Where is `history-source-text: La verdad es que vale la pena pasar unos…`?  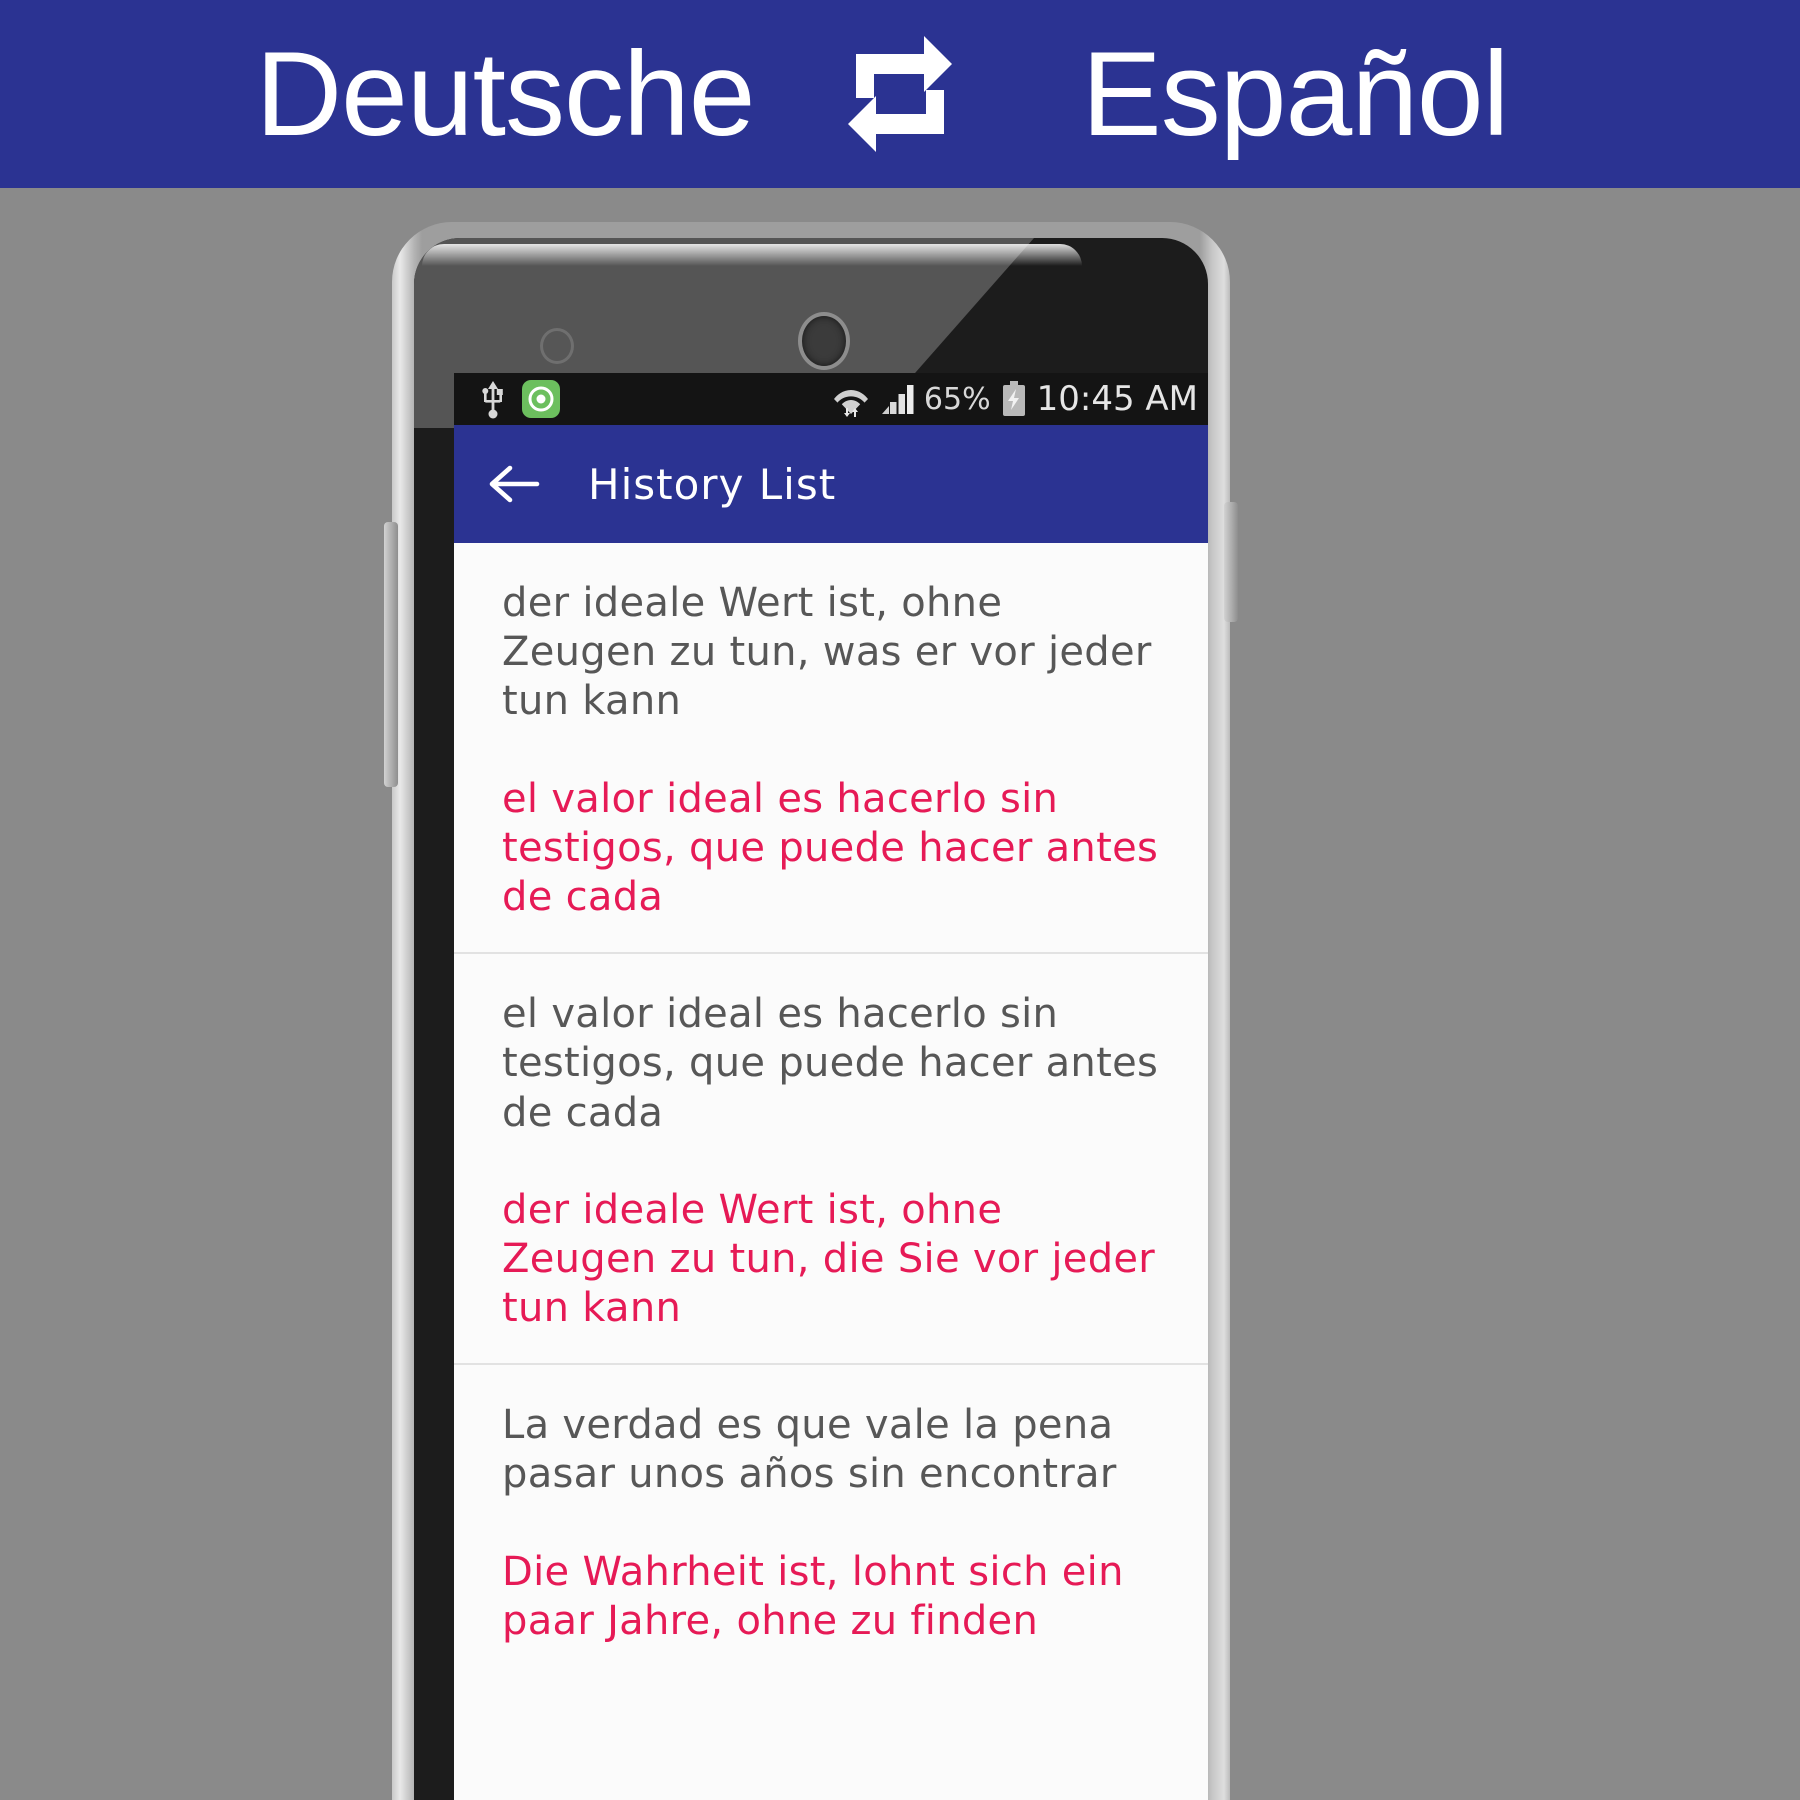
history-source-text: La verdad es que vale la pena pasar unos… is located at coordinates (814, 1450).